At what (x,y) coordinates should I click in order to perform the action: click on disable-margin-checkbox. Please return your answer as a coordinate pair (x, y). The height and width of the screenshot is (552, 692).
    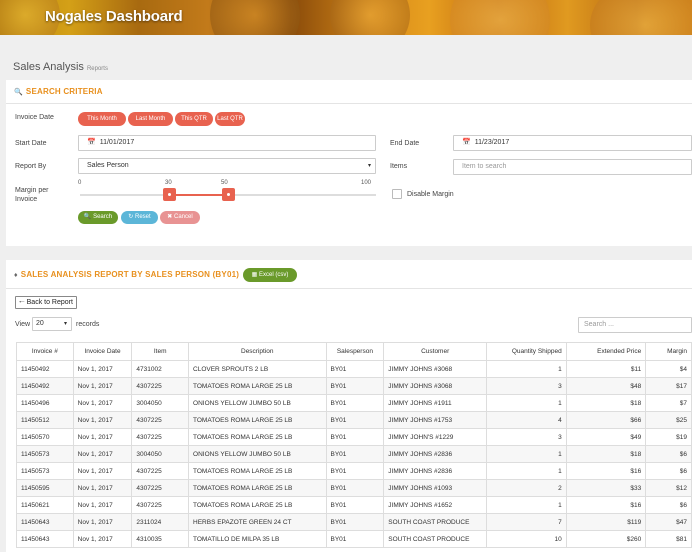
    Looking at the image, I should click on (397, 194).